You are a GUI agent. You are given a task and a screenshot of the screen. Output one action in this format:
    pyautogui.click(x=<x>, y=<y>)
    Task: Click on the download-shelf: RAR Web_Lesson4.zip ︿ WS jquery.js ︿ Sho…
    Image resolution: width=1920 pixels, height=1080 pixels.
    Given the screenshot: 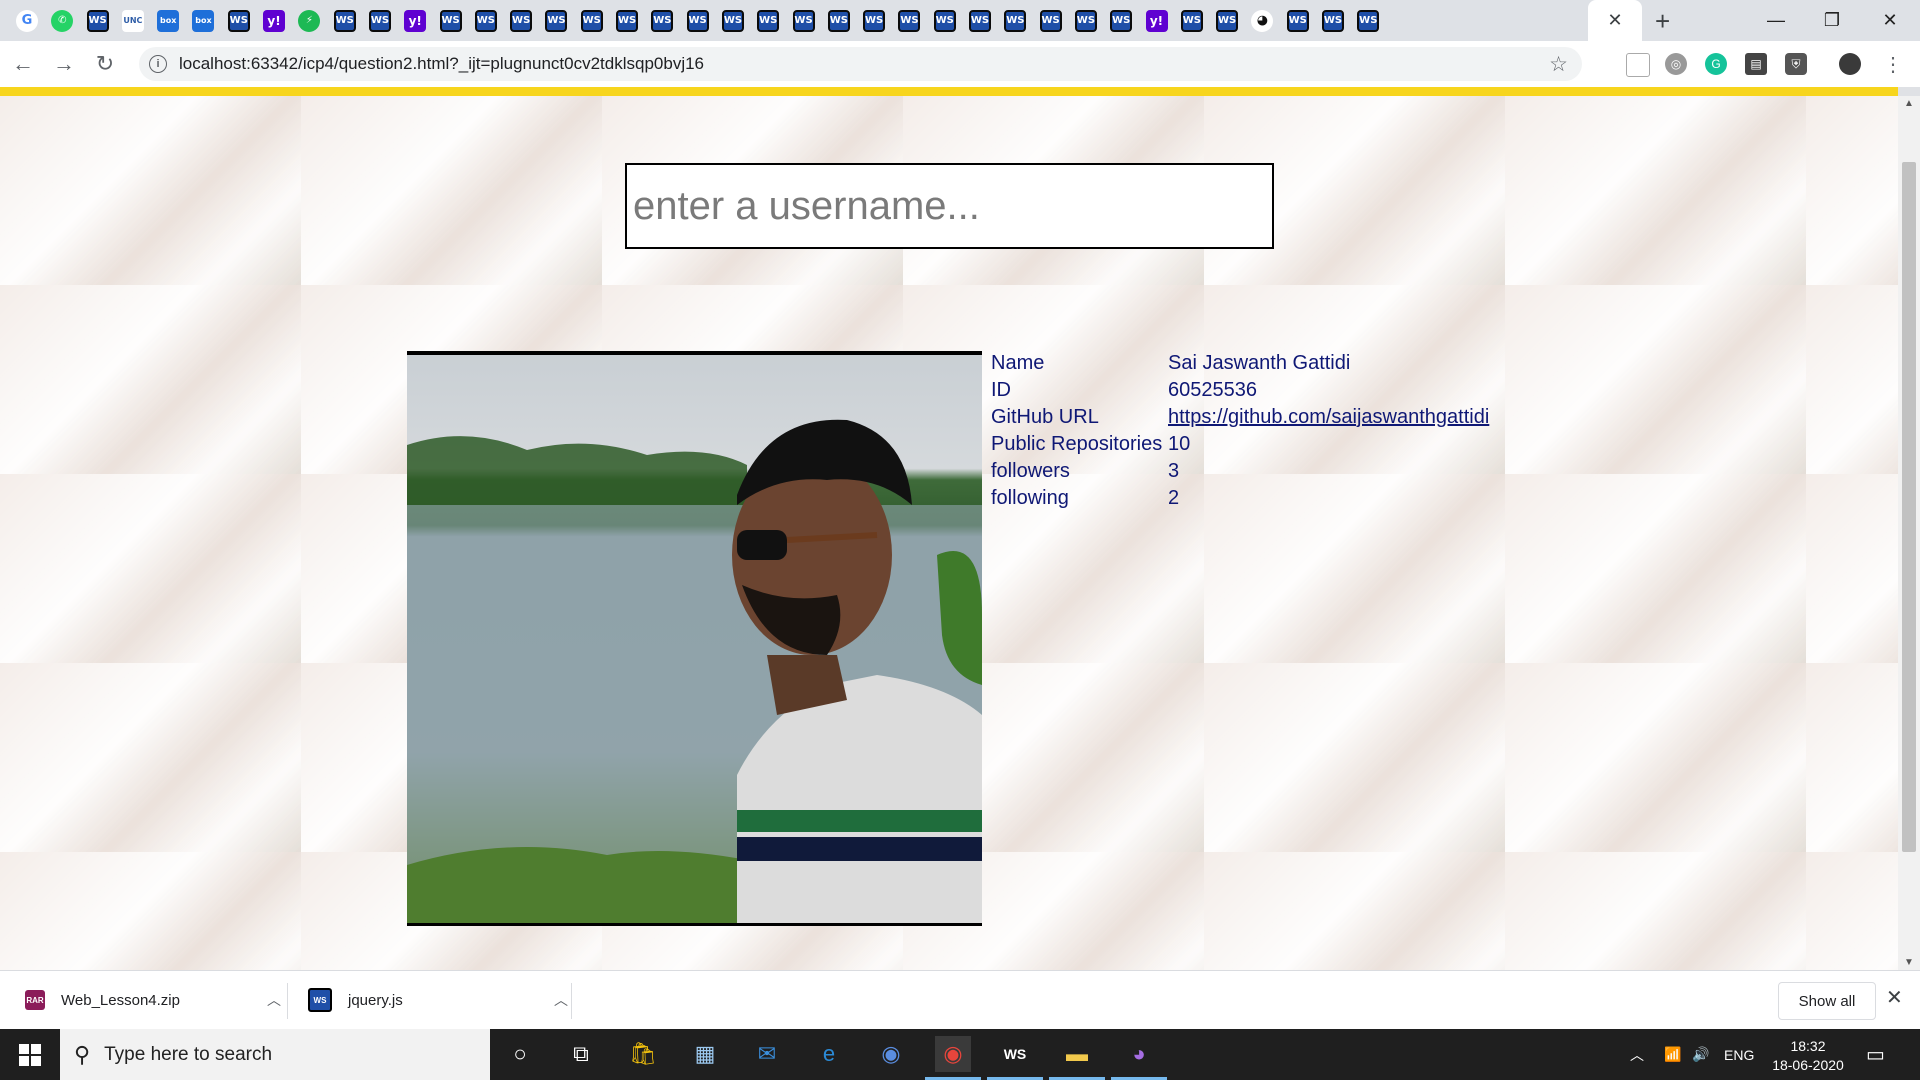 What is the action you would take?
    pyautogui.click(x=960, y=999)
    